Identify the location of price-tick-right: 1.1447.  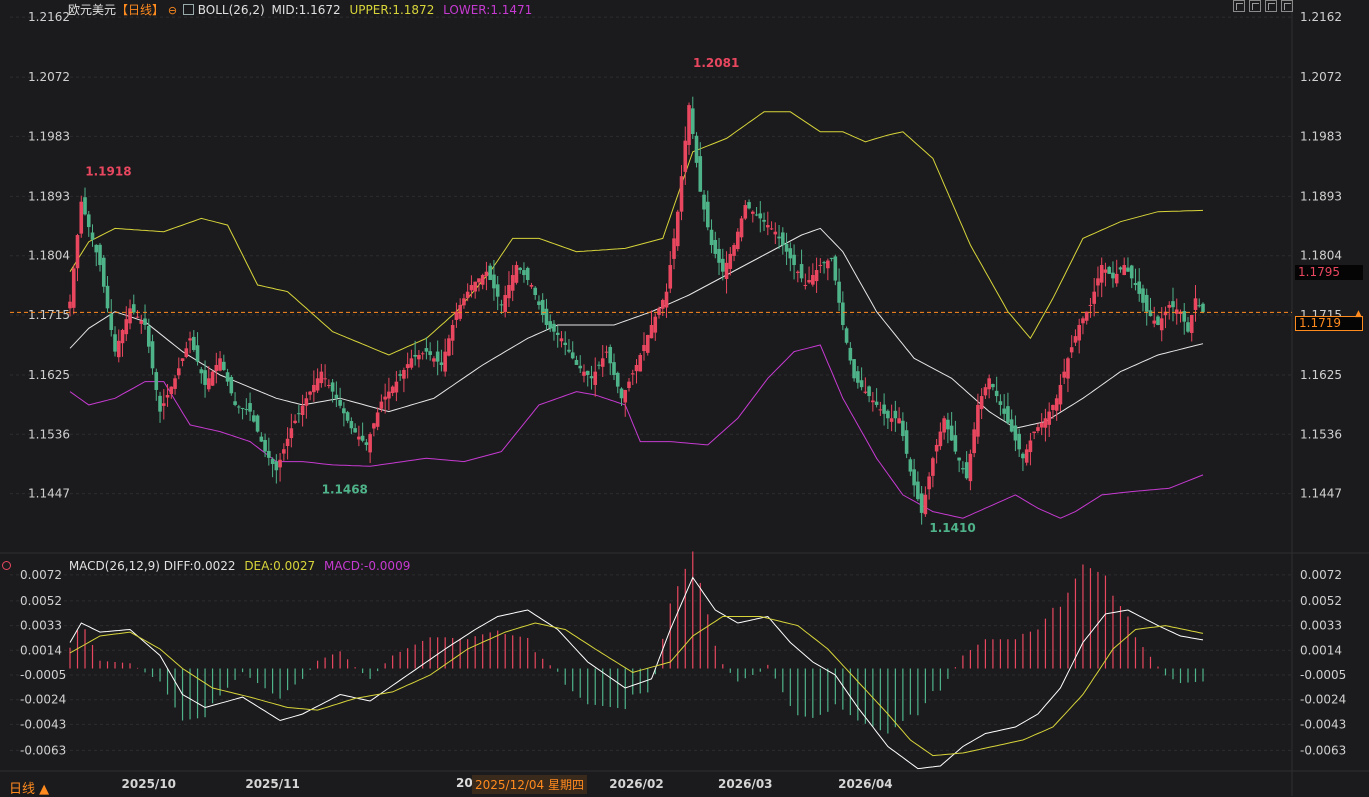
(1321, 494).